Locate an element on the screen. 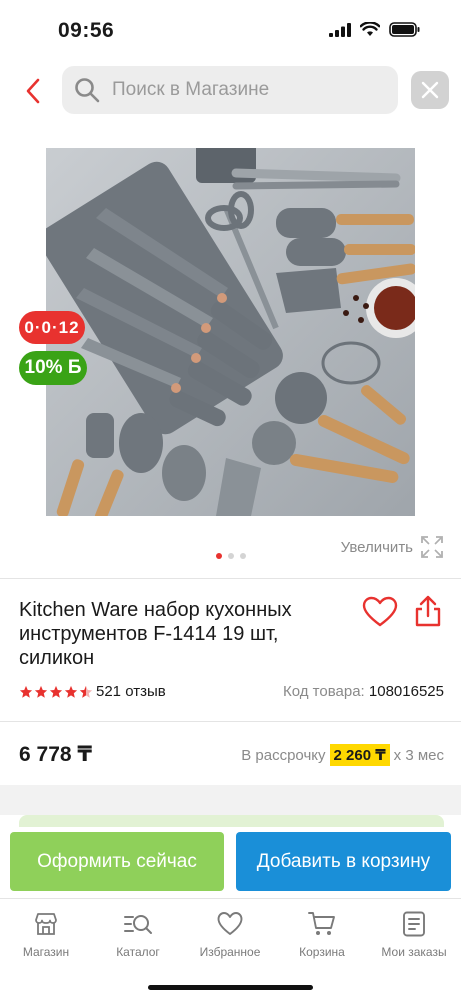  tab-favorites: Избранное is located at coordinates (230, 935).